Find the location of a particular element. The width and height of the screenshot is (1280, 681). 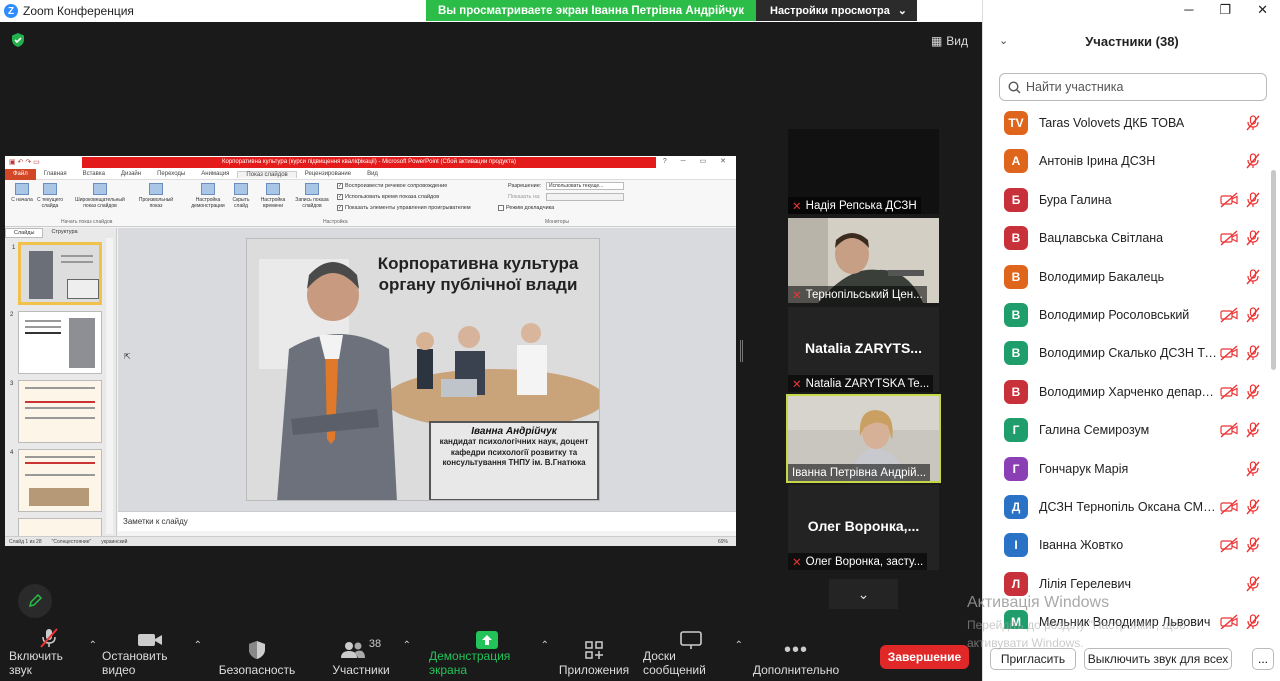

ppt-tab: Рецензирование is located at coordinates (328, 174).